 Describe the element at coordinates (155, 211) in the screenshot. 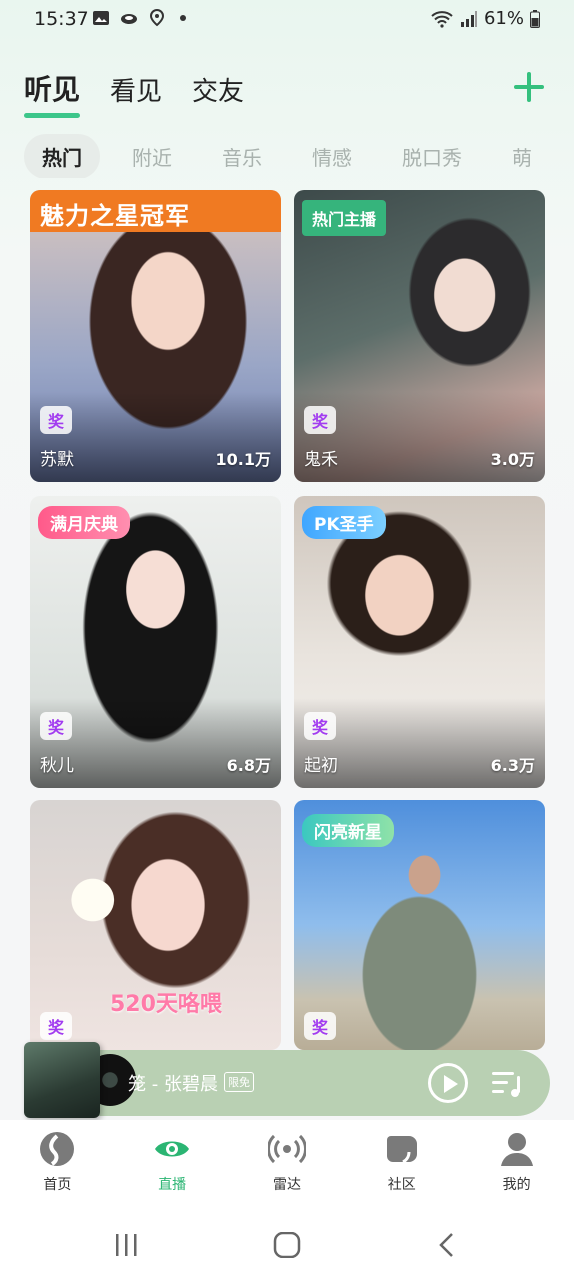

I see `card-badge: 魅力之星冠军` at that location.